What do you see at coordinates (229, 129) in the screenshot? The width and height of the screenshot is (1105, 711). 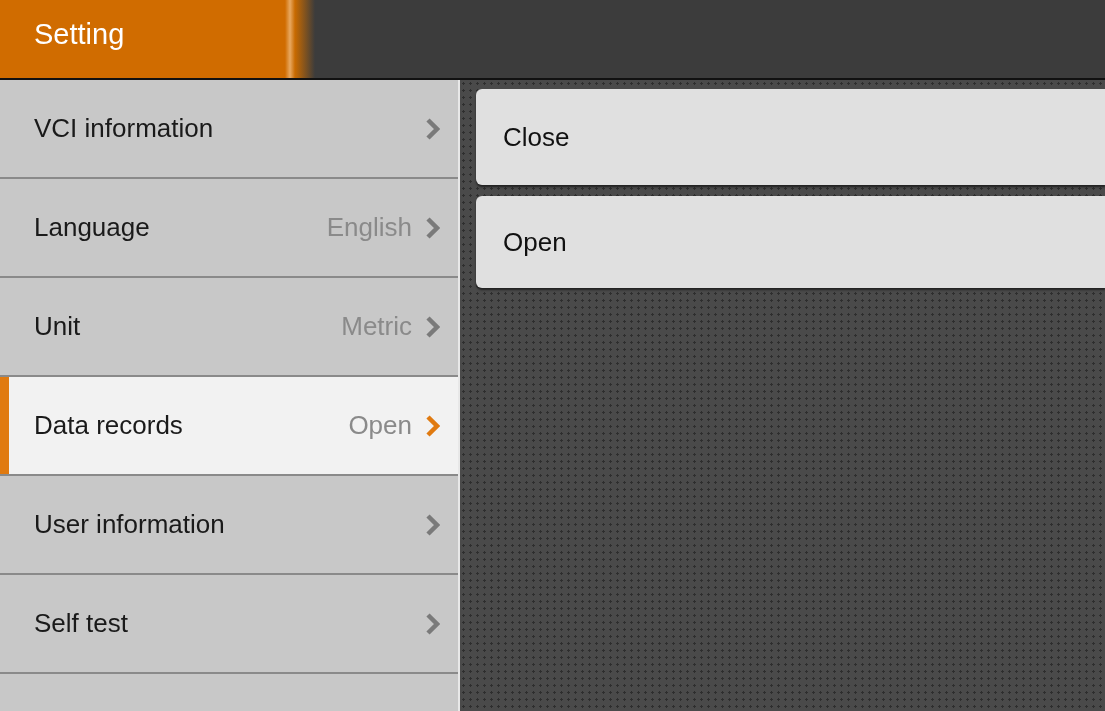 I see `settings-menu-item: VCI information` at bounding box center [229, 129].